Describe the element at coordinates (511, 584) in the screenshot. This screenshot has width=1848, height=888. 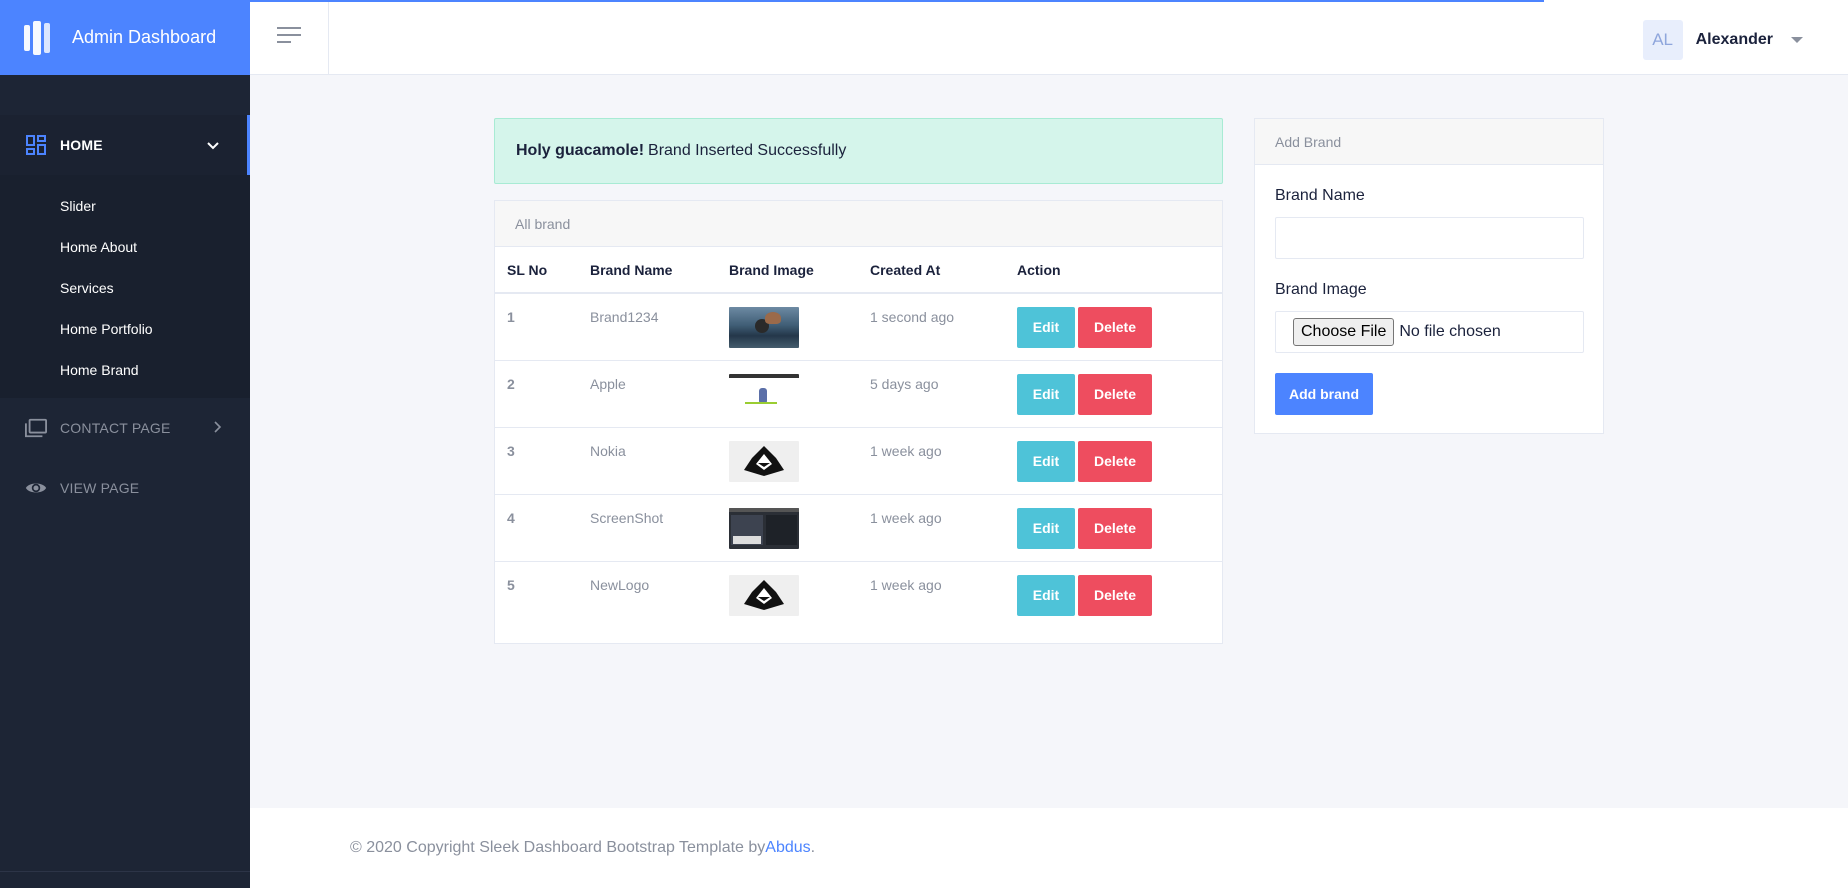
I see `row-sl: 5` at that location.